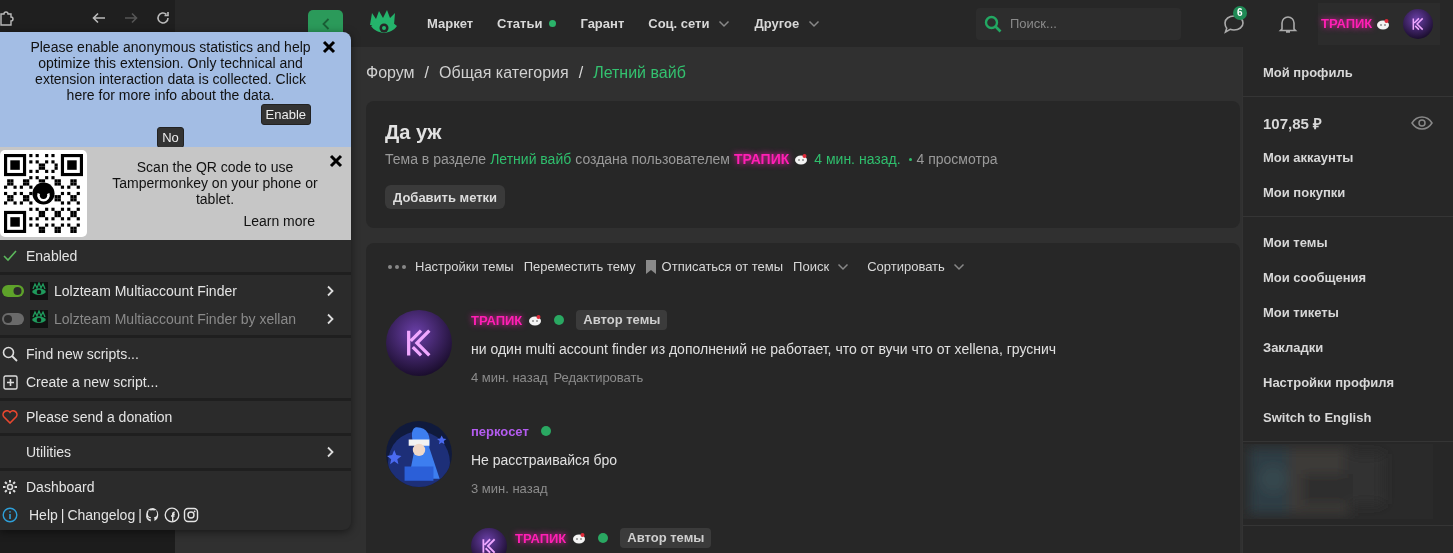 The height and width of the screenshot is (553, 1453). Describe the element at coordinates (1347, 23) in the screenshot. I see `user-name: ТРАПИК` at that location.